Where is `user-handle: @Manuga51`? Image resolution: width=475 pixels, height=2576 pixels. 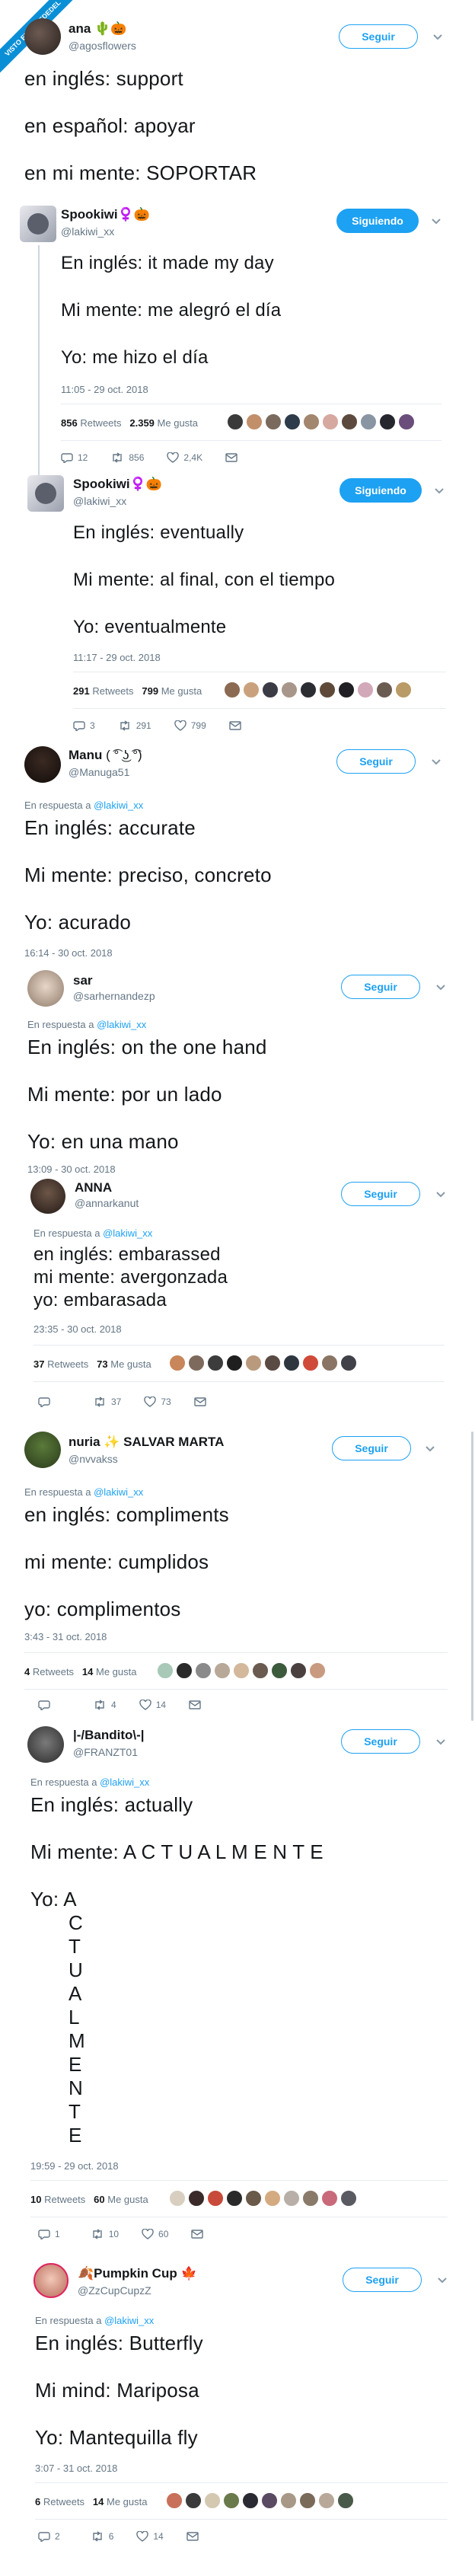 user-handle: @Manuga51 is located at coordinates (99, 772).